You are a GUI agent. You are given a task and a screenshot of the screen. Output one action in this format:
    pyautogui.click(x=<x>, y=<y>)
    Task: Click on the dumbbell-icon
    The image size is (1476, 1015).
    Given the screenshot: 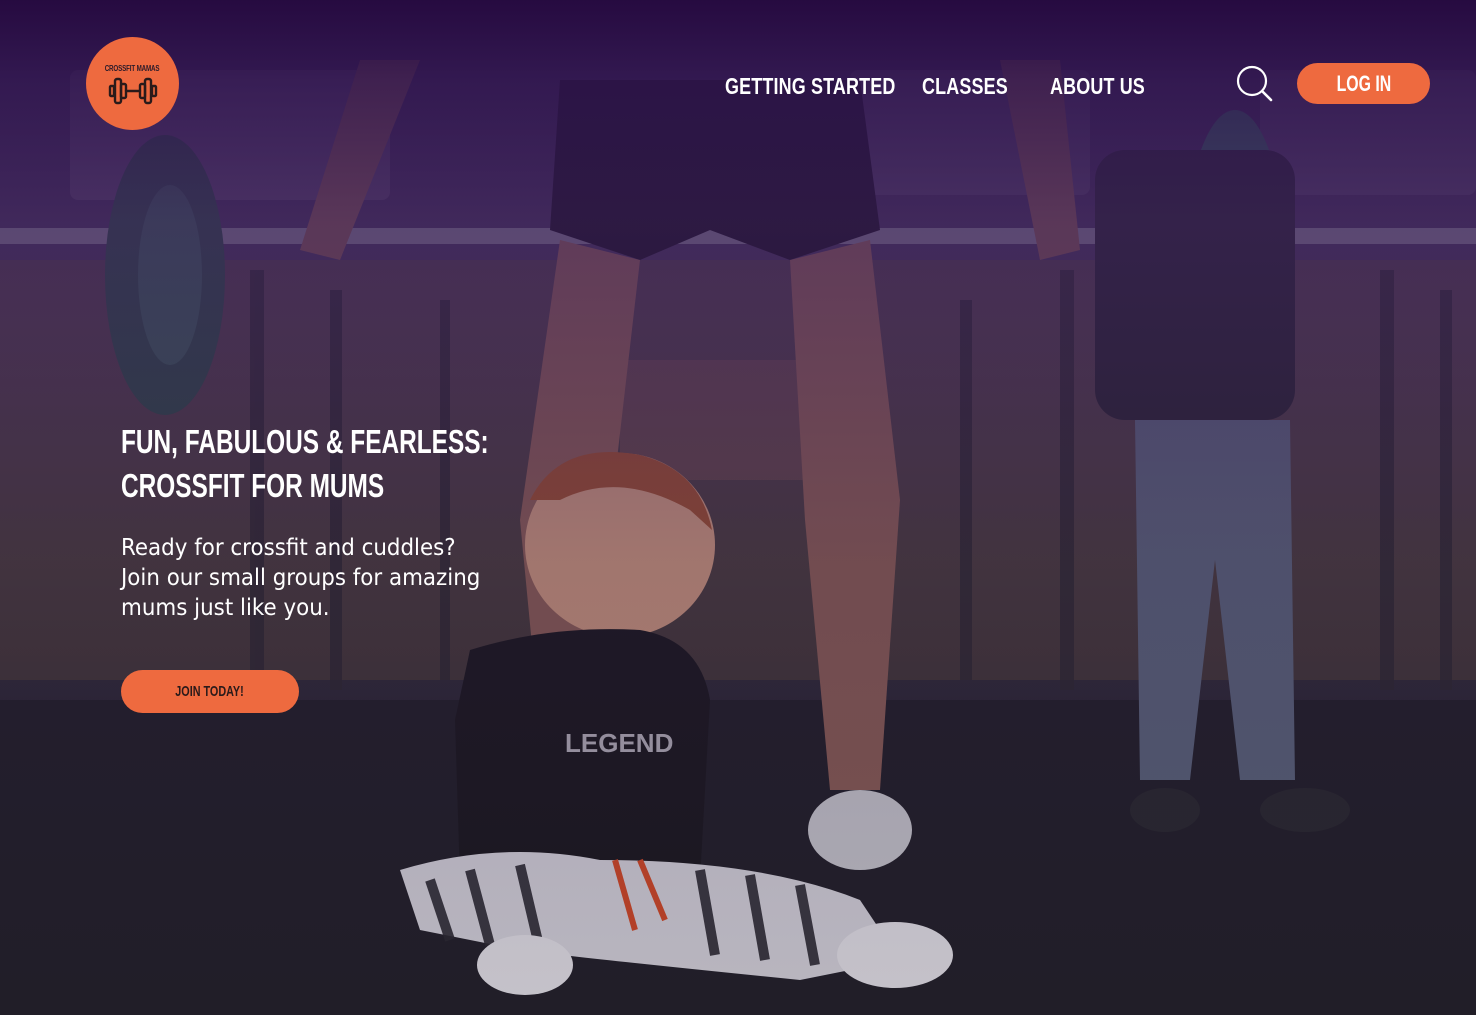 What is the action you would take?
    pyautogui.click(x=132, y=91)
    